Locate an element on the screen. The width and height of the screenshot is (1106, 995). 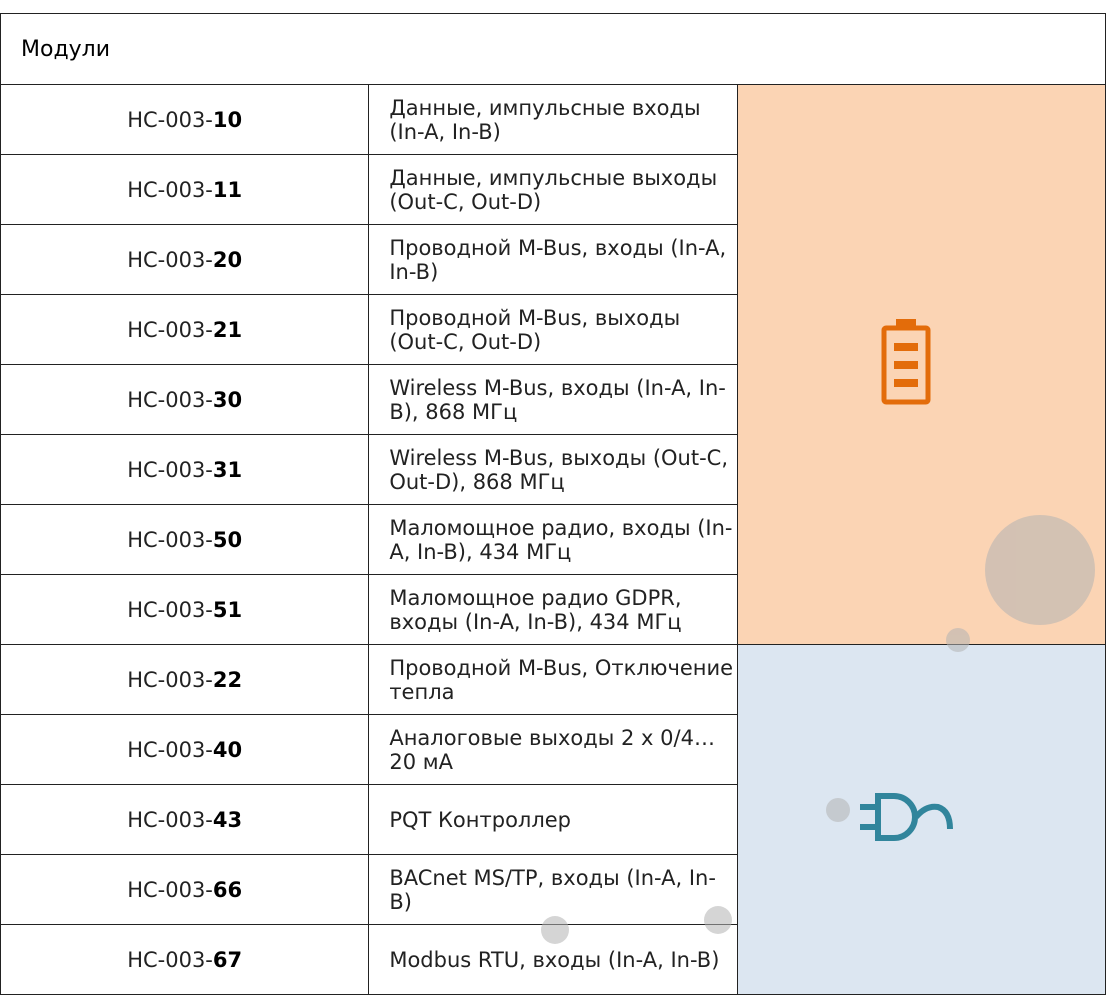
module-description: Проводной M-Bus, Отключение тепла is located at coordinates (553, 679).